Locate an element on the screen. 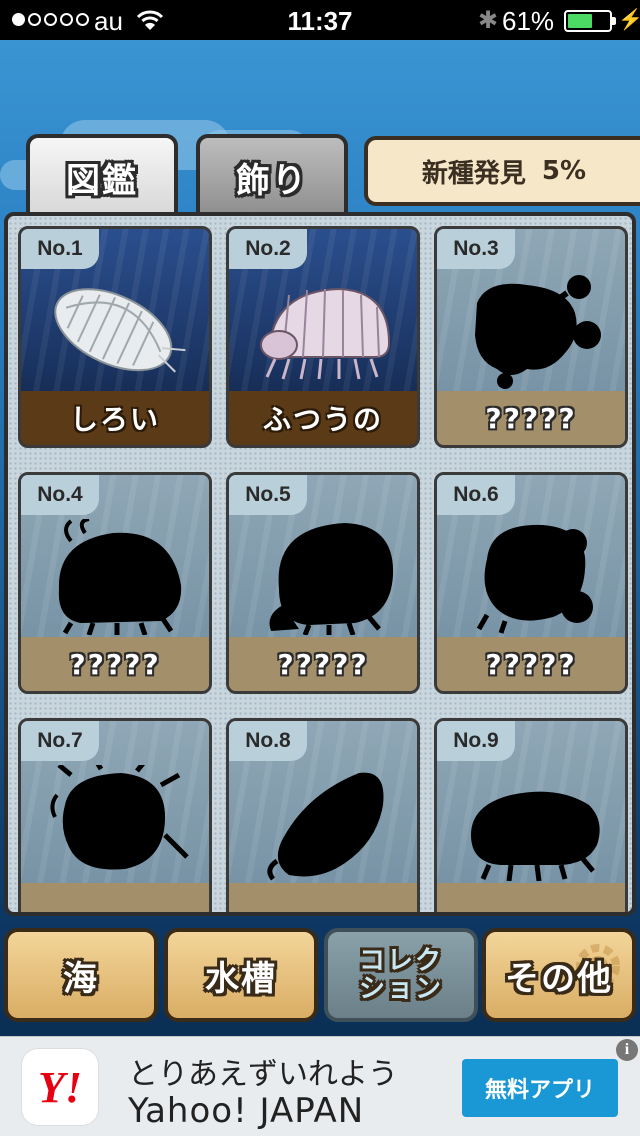 The width and height of the screenshot is (640, 1136). discovery-rate-badge: 新種発見 5% is located at coordinates (502, 171).